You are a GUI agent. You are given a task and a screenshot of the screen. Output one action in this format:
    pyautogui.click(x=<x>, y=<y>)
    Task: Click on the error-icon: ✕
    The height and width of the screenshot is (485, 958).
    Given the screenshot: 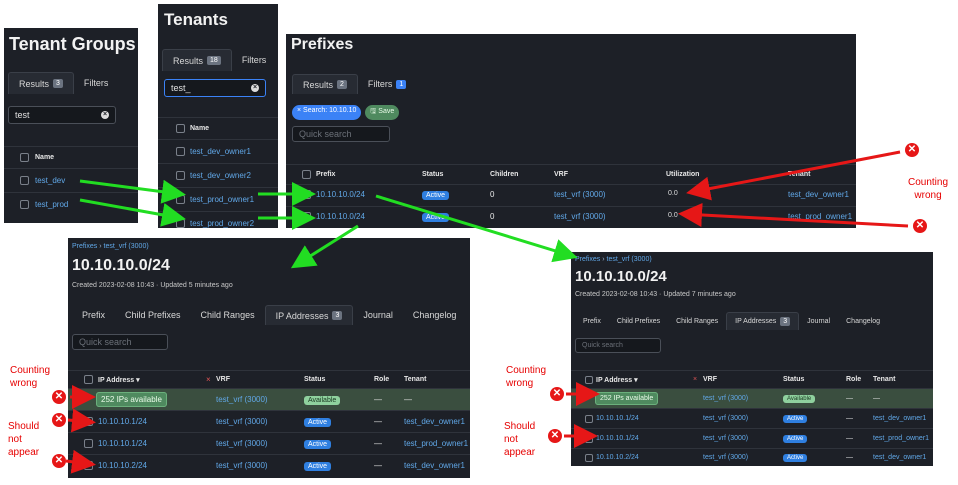 What is the action you would take?
    pyautogui.click(x=555, y=436)
    